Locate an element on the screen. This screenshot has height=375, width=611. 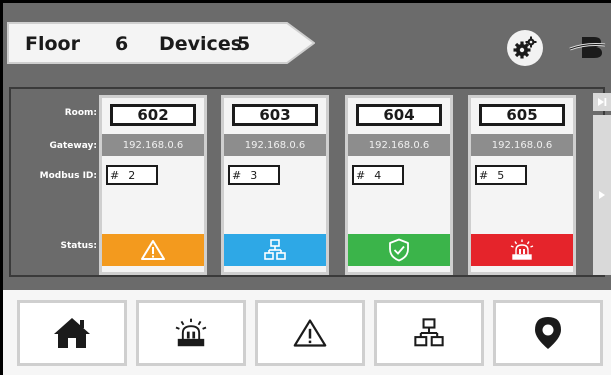
nav-warnings-button is located at coordinates (310, 333).